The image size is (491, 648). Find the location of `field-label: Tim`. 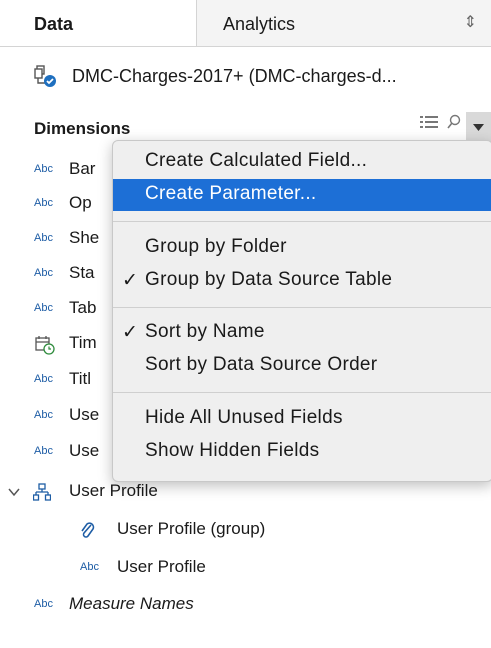

field-label: Tim is located at coordinates (83, 342).